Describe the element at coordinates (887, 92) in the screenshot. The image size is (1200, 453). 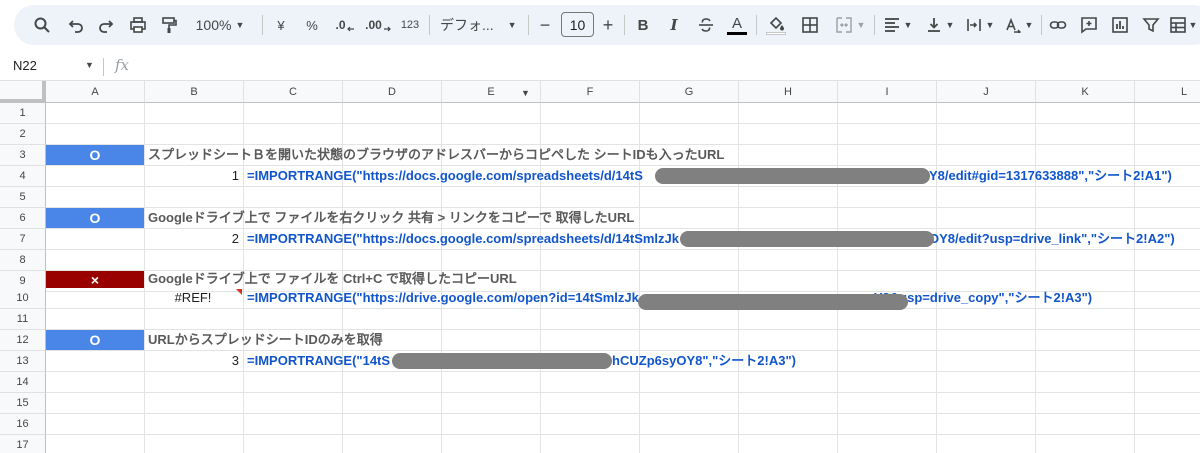
I see `column-header-i: I` at that location.